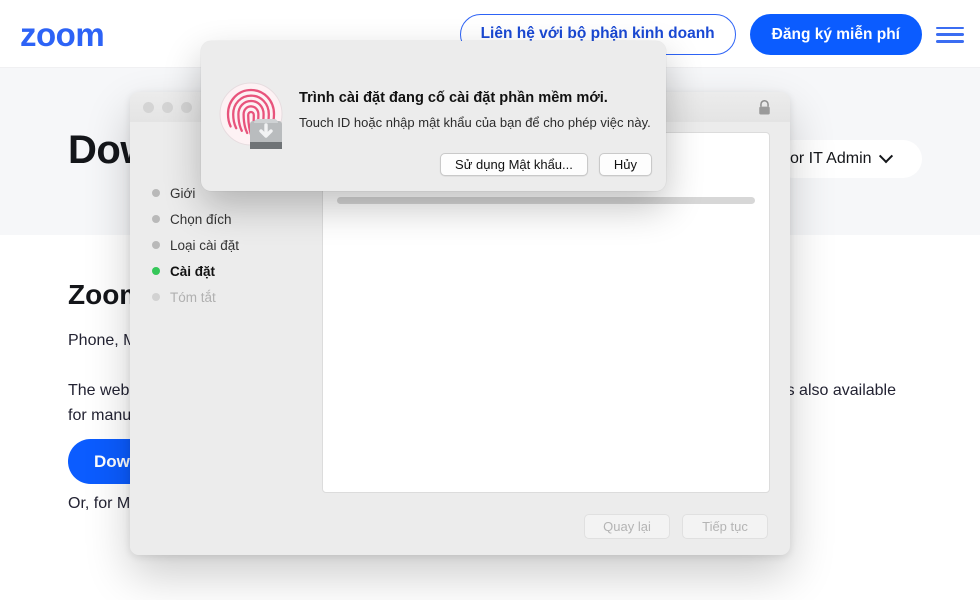 The image size is (980, 600). I want to click on installer-continue-button: Tiếp tục, so click(725, 526).